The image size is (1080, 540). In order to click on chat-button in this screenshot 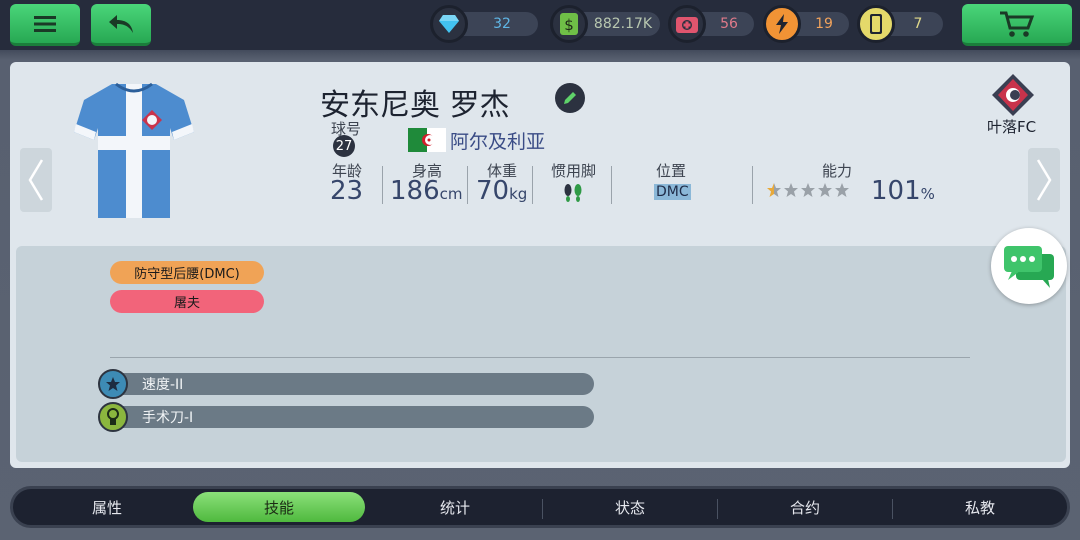, I will do `click(1029, 266)`.